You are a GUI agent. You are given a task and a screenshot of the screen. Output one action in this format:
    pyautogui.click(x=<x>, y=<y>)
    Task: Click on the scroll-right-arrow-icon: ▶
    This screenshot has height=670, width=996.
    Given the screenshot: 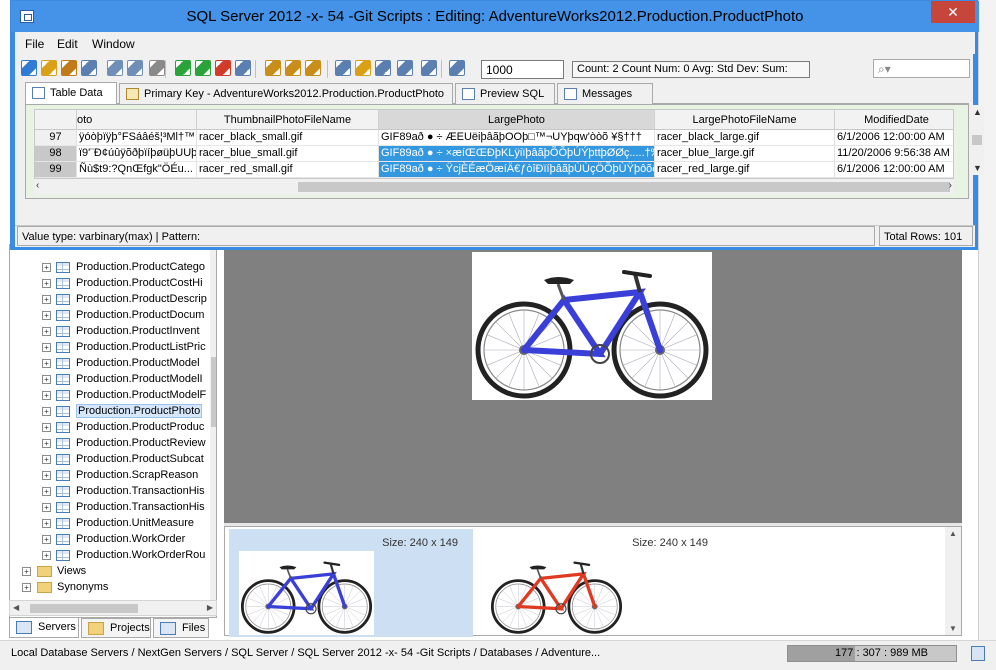 What is the action you would take?
    pyautogui.click(x=210, y=607)
    